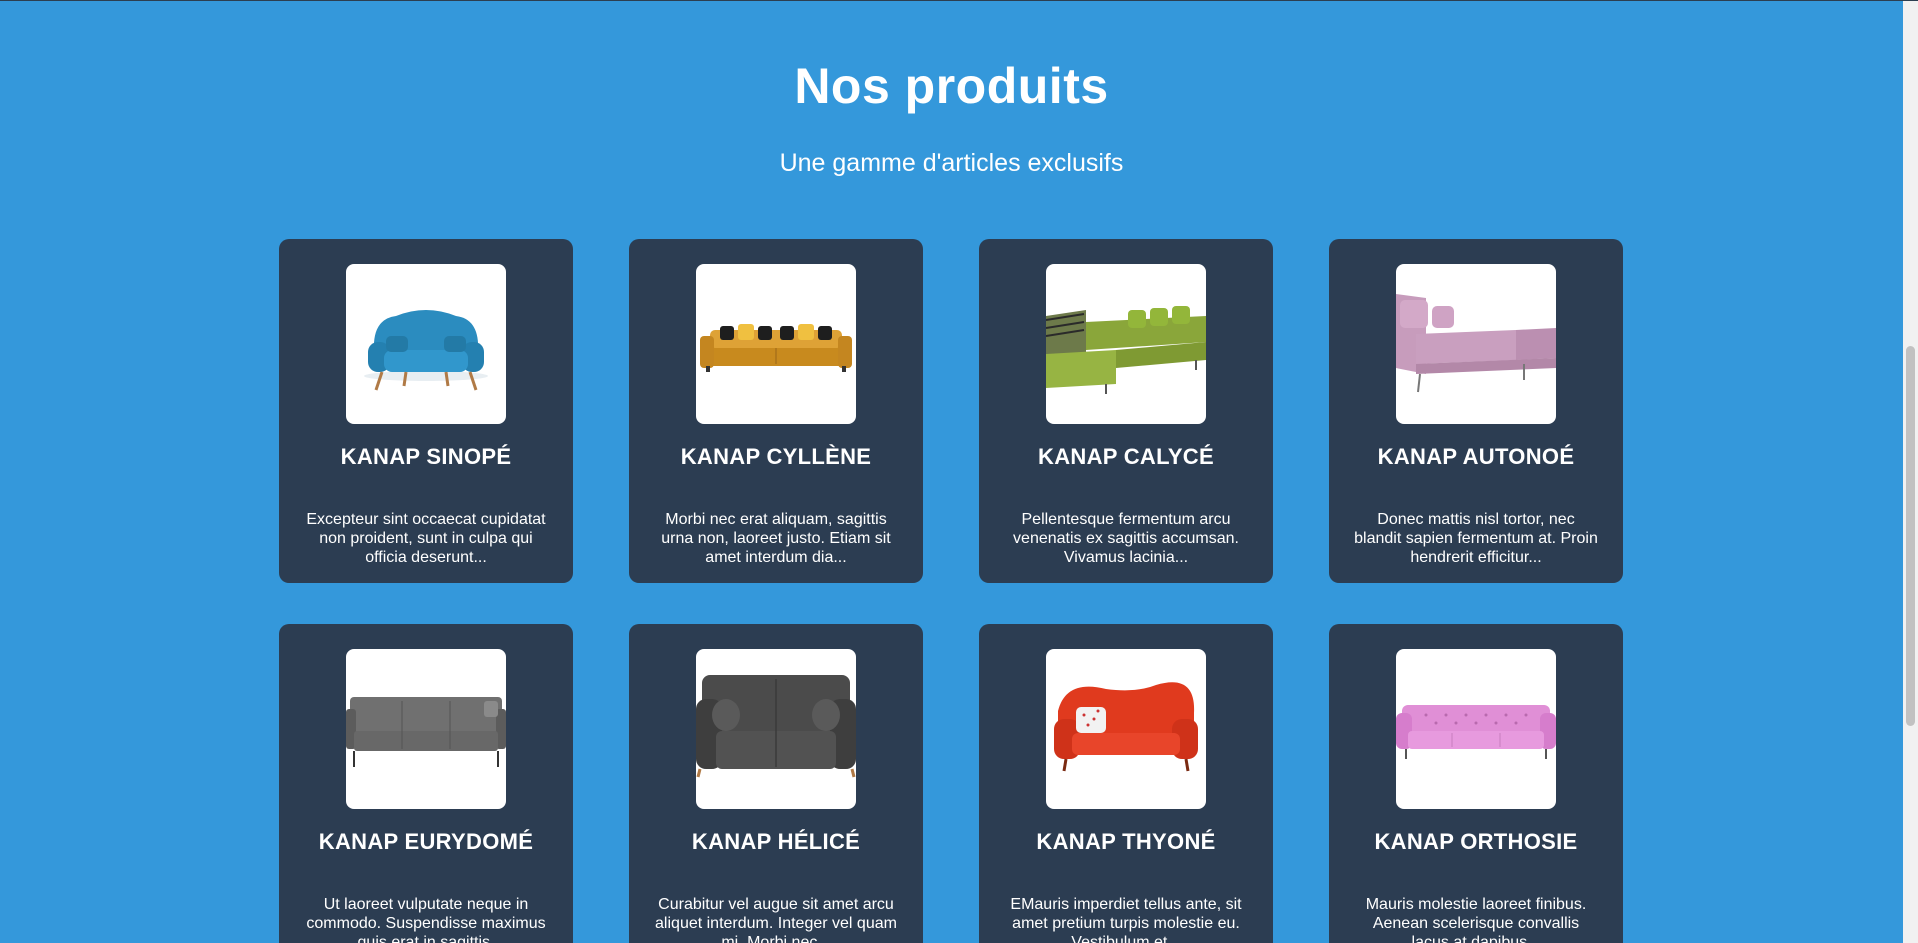 This screenshot has width=1918, height=943. What do you see at coordinates (776, 841) in the screenshot?
I see `product-name: KANAP HÉLICÉ` at bounding box center [776, 841].